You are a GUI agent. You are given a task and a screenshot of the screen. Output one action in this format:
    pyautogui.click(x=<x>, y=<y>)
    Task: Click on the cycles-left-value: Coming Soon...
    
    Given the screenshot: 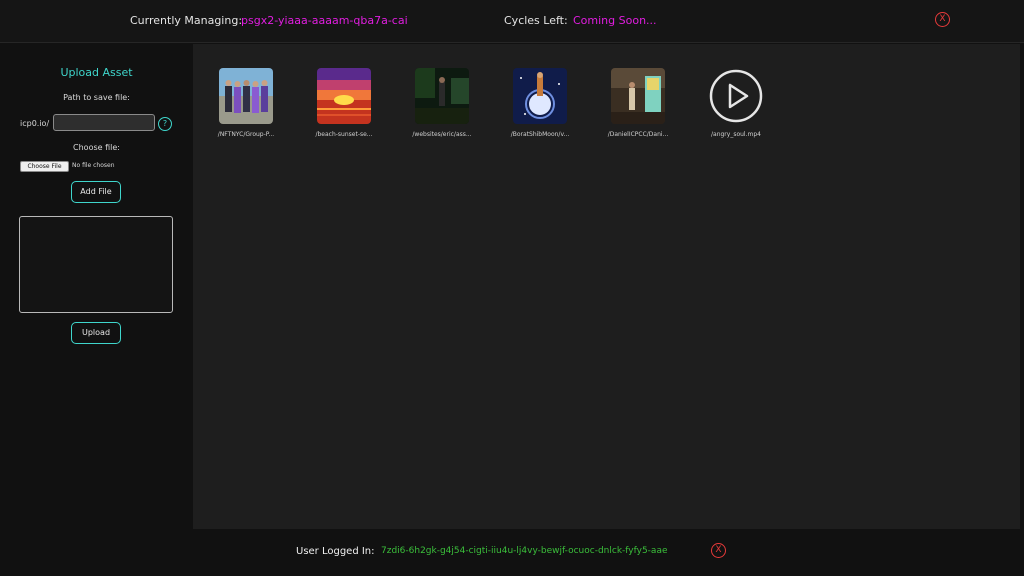 What is the action you would take?
    pyautogui.click(x=615, y=20)
    